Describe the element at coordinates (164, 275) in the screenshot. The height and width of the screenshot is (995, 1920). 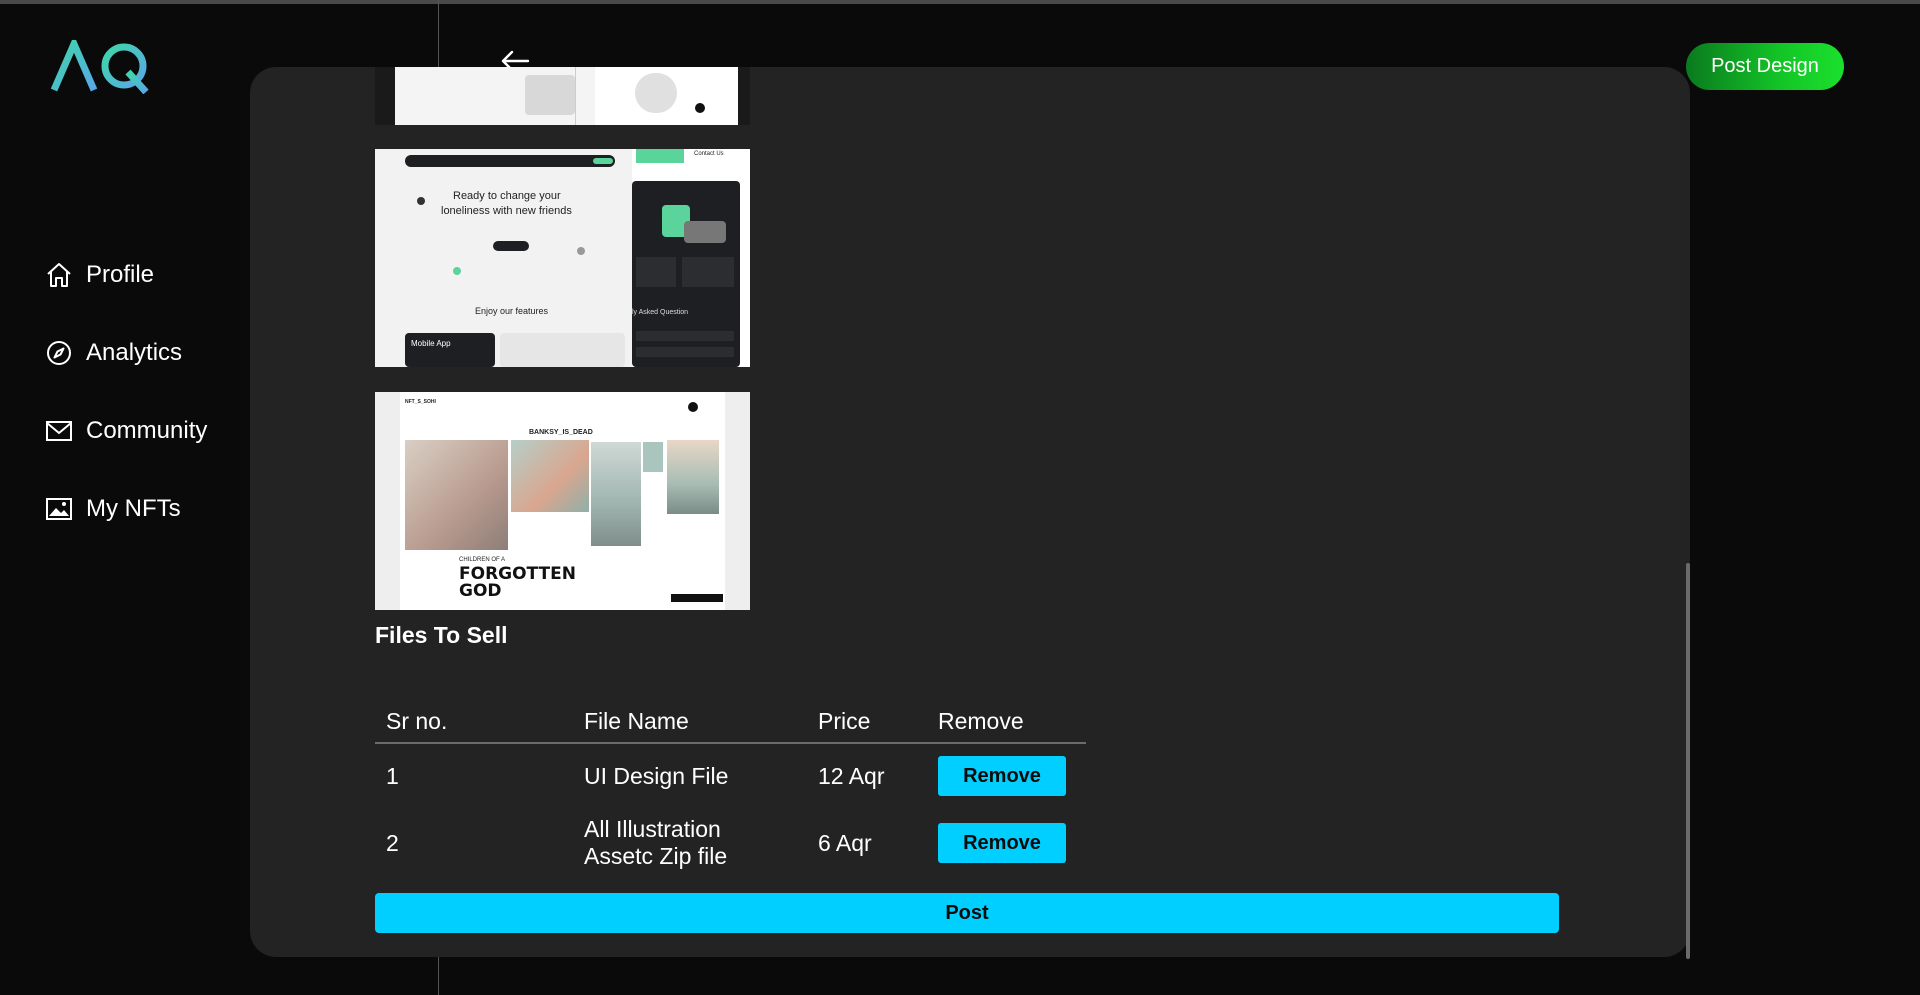
I see `sidebar-item-profile: Profile` at that location.